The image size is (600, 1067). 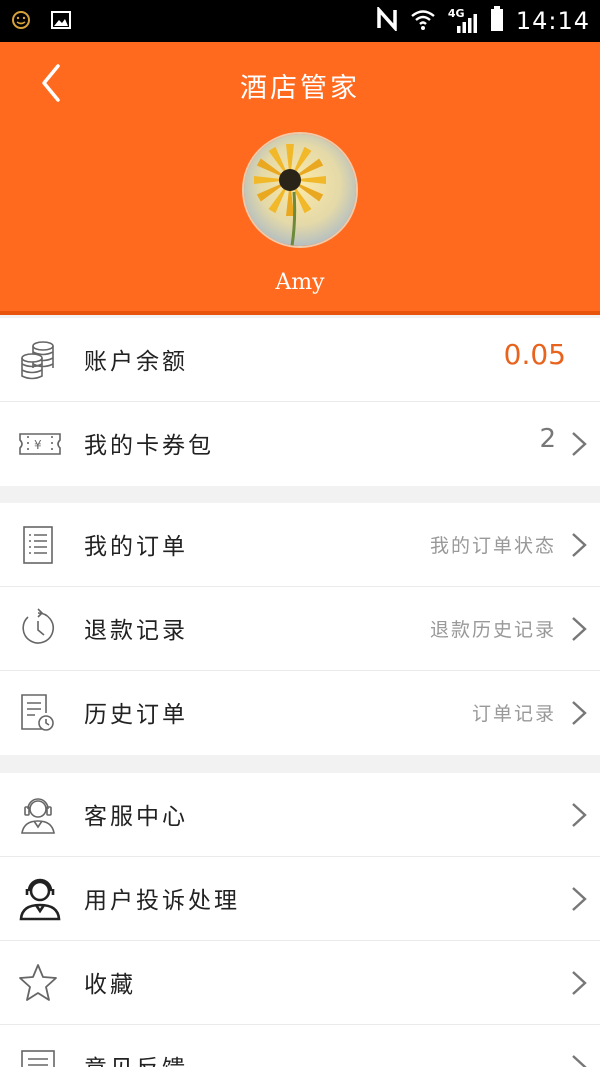 What do you see at coordinates (136, 631) in the screenshot?
I see `refund-records-label: 退款记录` at bounding box center [136, 631].